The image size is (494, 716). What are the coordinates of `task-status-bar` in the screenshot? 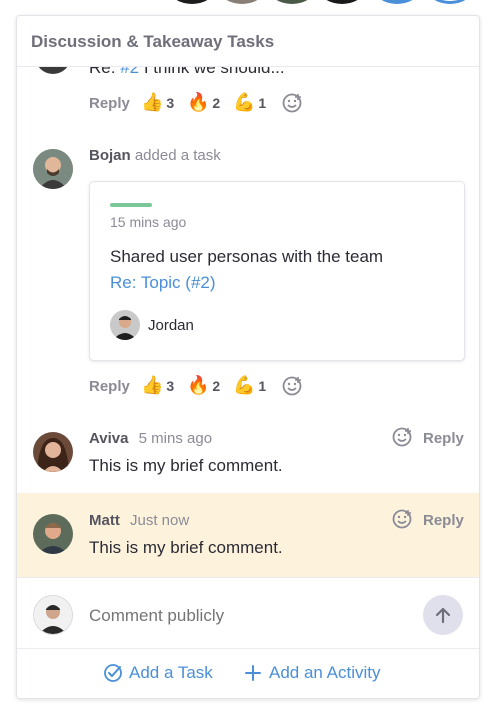 It's located at (131, 205).